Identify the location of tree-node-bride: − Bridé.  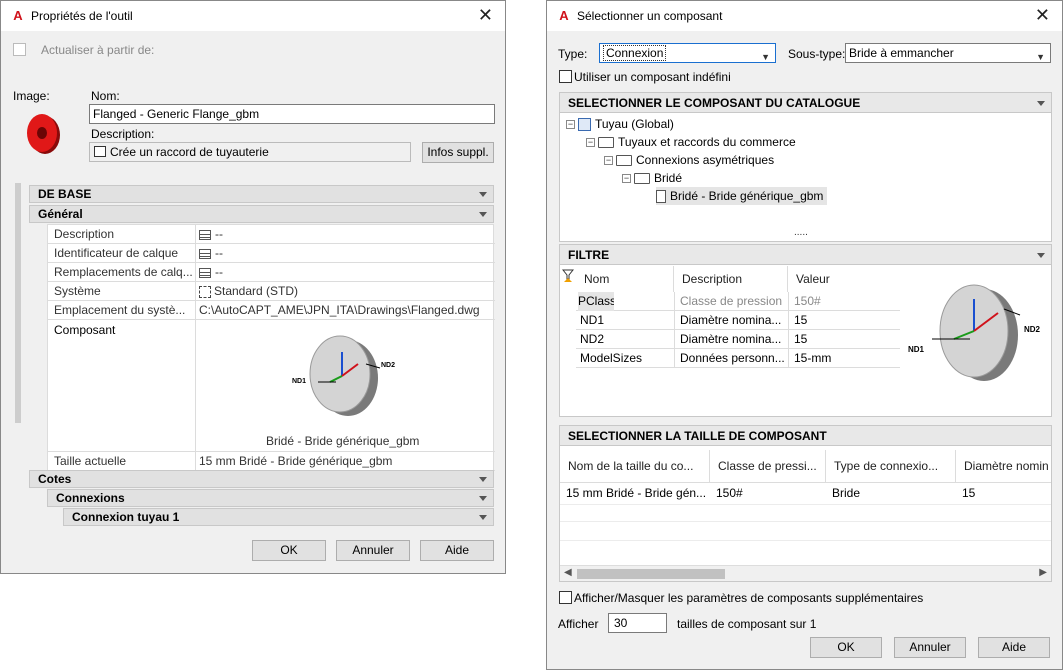
(652, 178).